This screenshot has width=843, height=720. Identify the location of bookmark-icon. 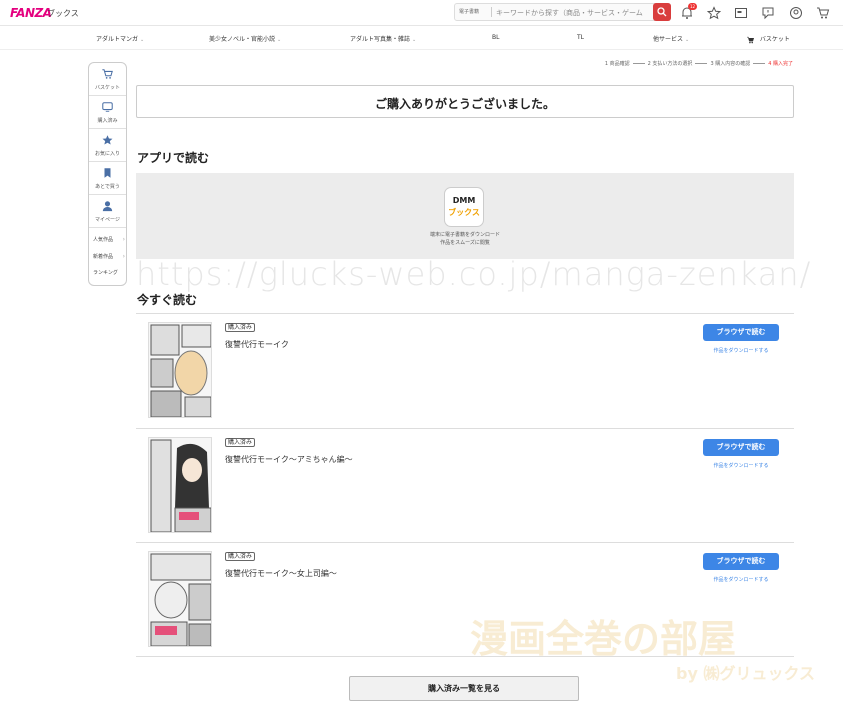
(107, 173).